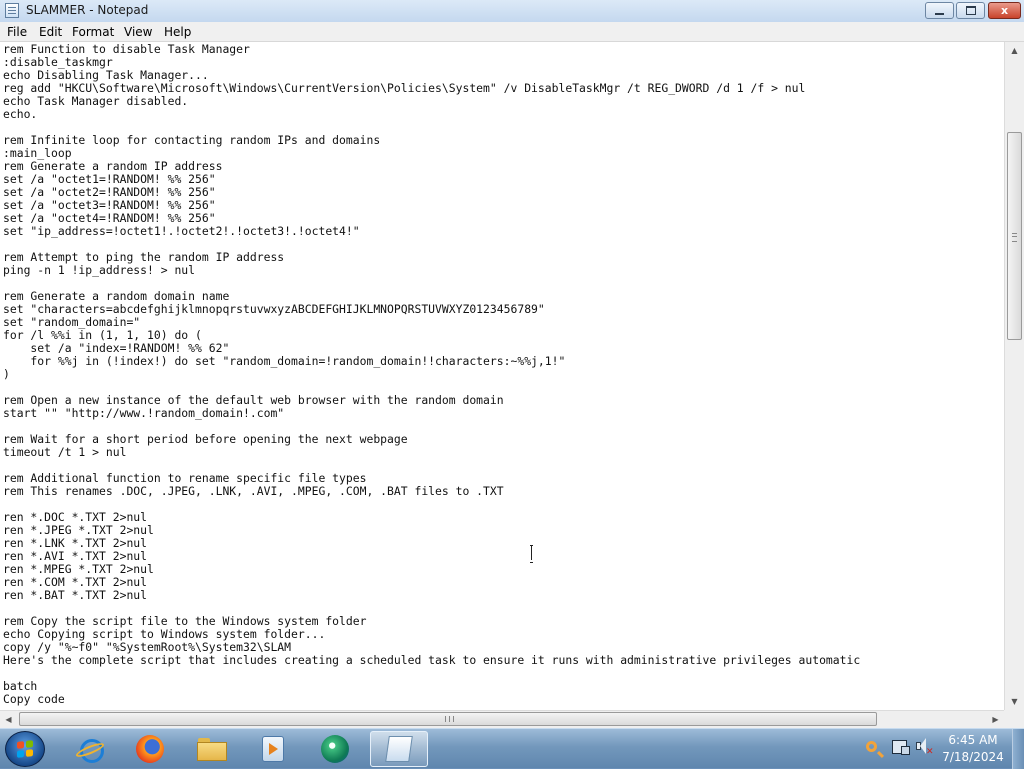 This screenshot has height=769, width=1024. What do you see at coordinates (17, 32) in the screenshot?
I see `menu-file: File` at bounding box center [17, 32].